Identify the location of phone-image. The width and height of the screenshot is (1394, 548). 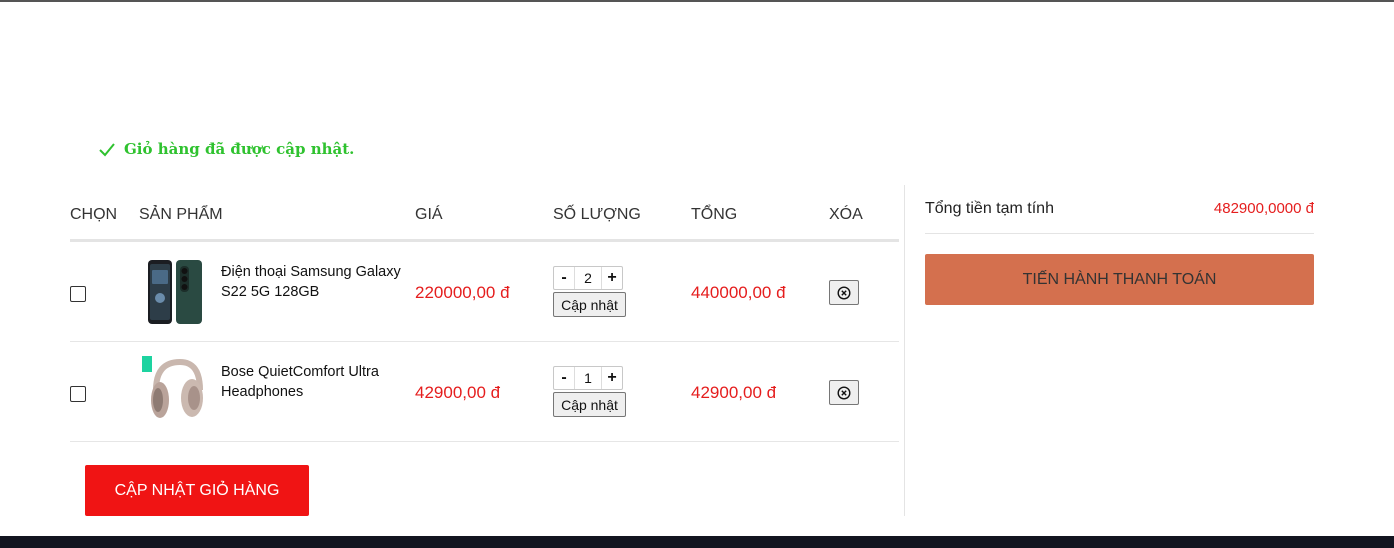
(177, 292).